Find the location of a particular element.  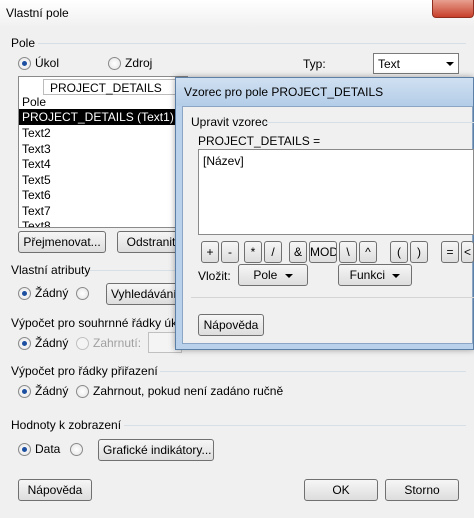

formula-dialog-title-bar: Vzorec pro pole PROJECT_DETAILS is located at coordinates (324, 92).